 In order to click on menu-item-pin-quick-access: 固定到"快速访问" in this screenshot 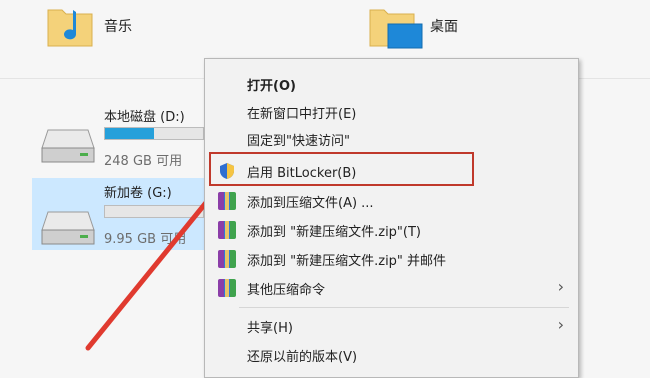, I will do `click(391, 139)`.